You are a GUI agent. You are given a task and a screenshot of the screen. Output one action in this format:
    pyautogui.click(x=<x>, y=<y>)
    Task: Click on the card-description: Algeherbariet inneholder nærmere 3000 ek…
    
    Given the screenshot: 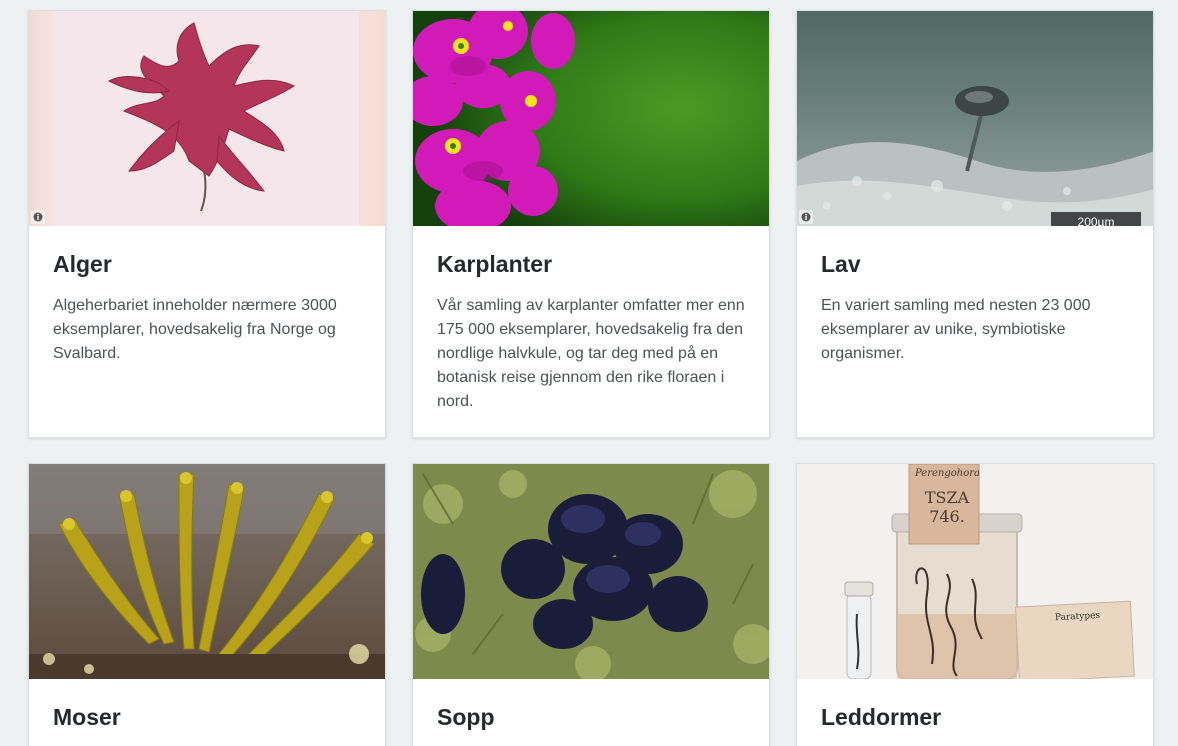 What is the action you would take?
    pyautogui.click(x=195, y=329)
    